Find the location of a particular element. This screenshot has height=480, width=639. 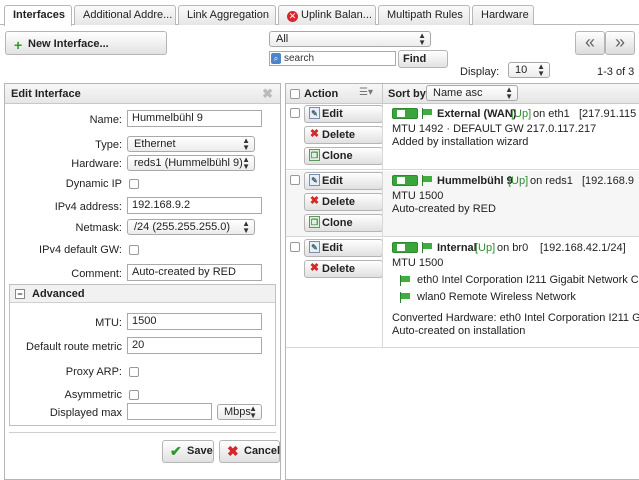

unit-value: Mbps is located at coordinates (237, 412).